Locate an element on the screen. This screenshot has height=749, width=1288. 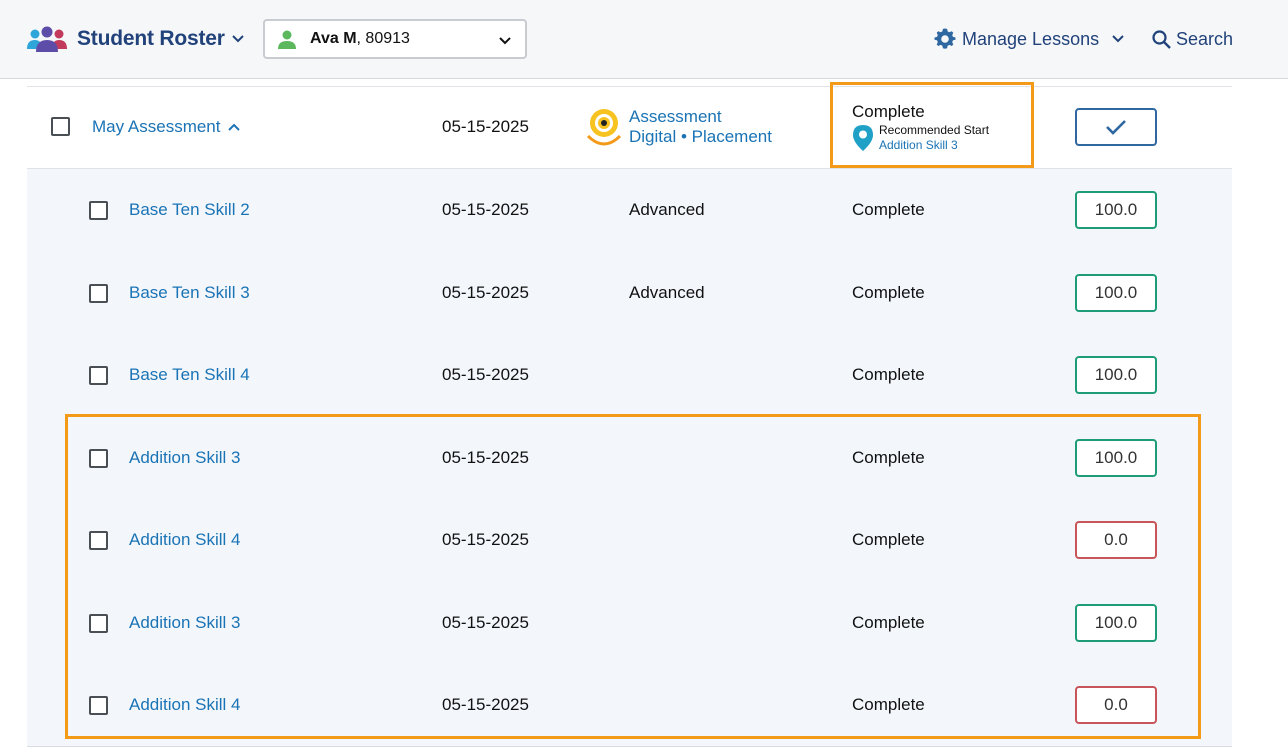
manage-lessons-menu: Manage Lessons is located at coordinates (1029, 39).